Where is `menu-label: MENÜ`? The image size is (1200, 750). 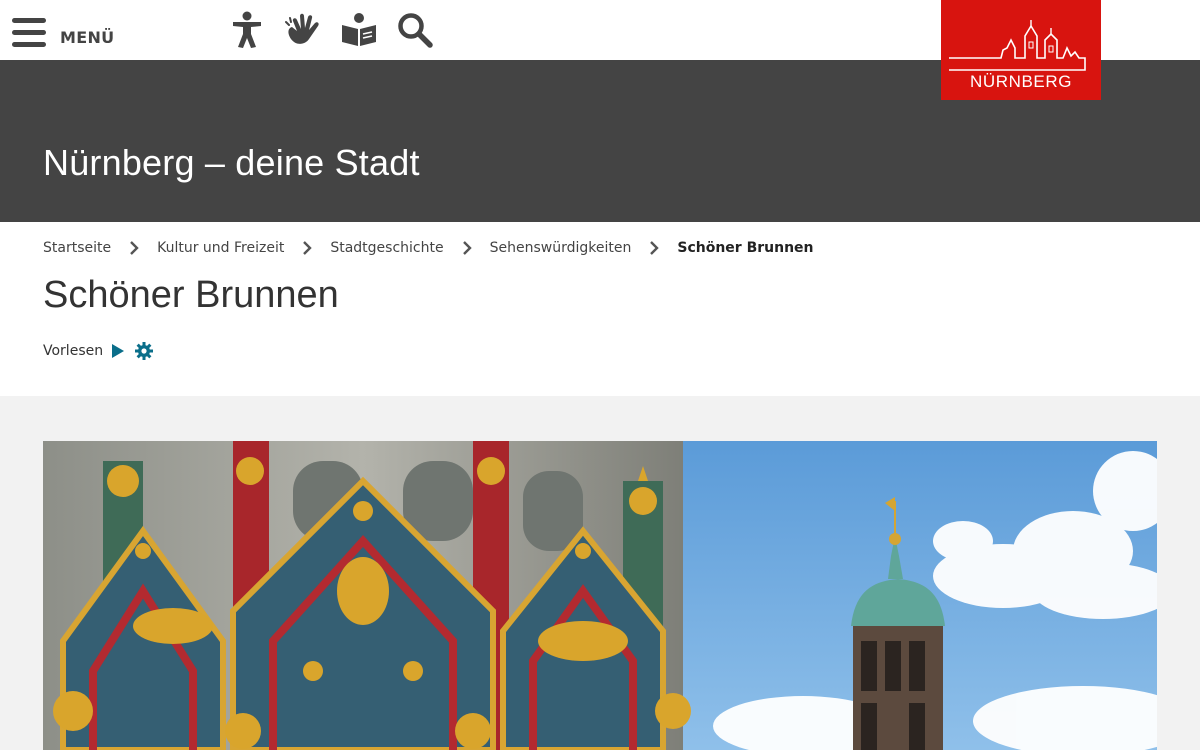 menu-label: MENÜ is located at coordinates (87, 37).